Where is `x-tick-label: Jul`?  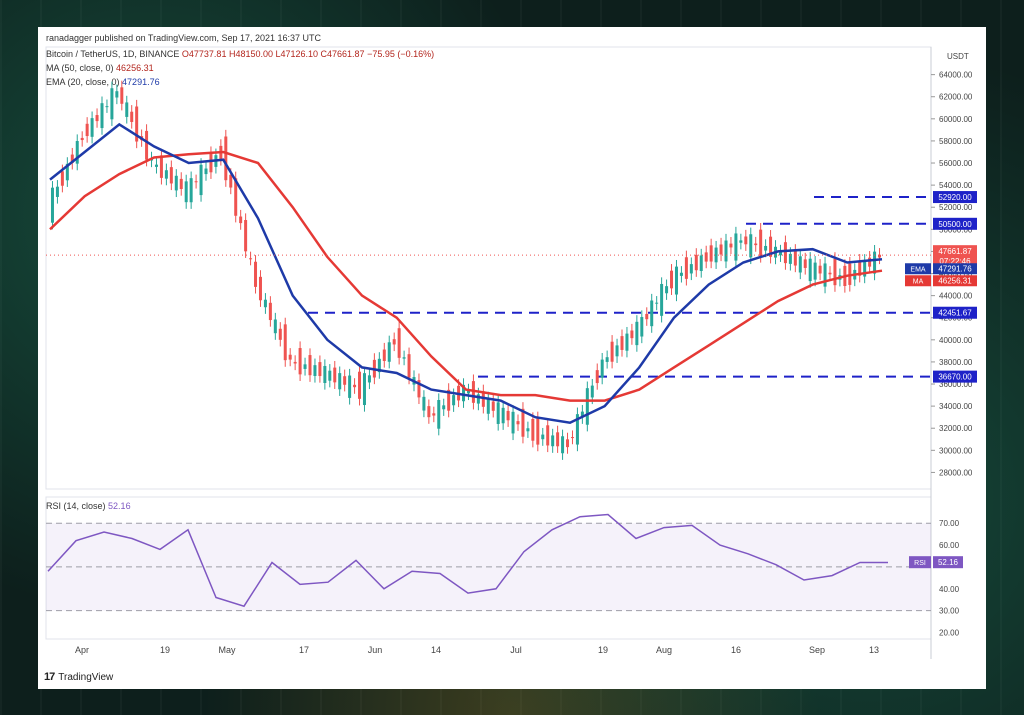
x-tick-label: Jul is located at coordinates (516, 650).